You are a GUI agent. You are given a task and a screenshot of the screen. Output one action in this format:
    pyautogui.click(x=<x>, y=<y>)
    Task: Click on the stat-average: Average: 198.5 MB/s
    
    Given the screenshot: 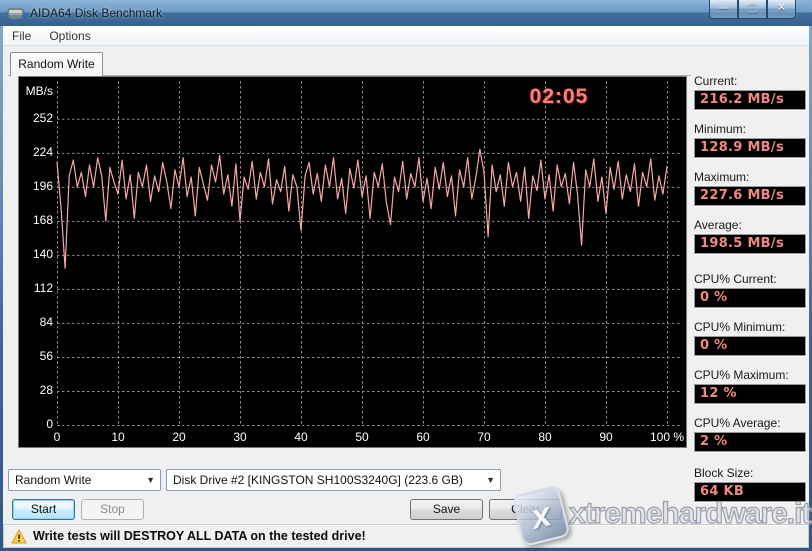 What is the action you would take?
    pyautogui.click(x=750, y=236)
    